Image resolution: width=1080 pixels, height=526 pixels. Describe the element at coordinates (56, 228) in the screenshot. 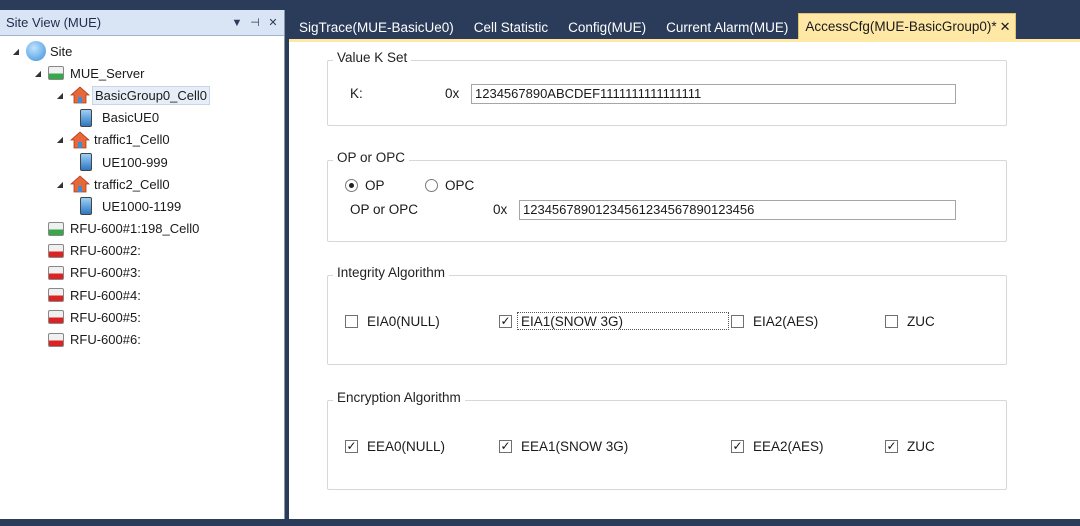

I see `rfu-green-icon` at that location.